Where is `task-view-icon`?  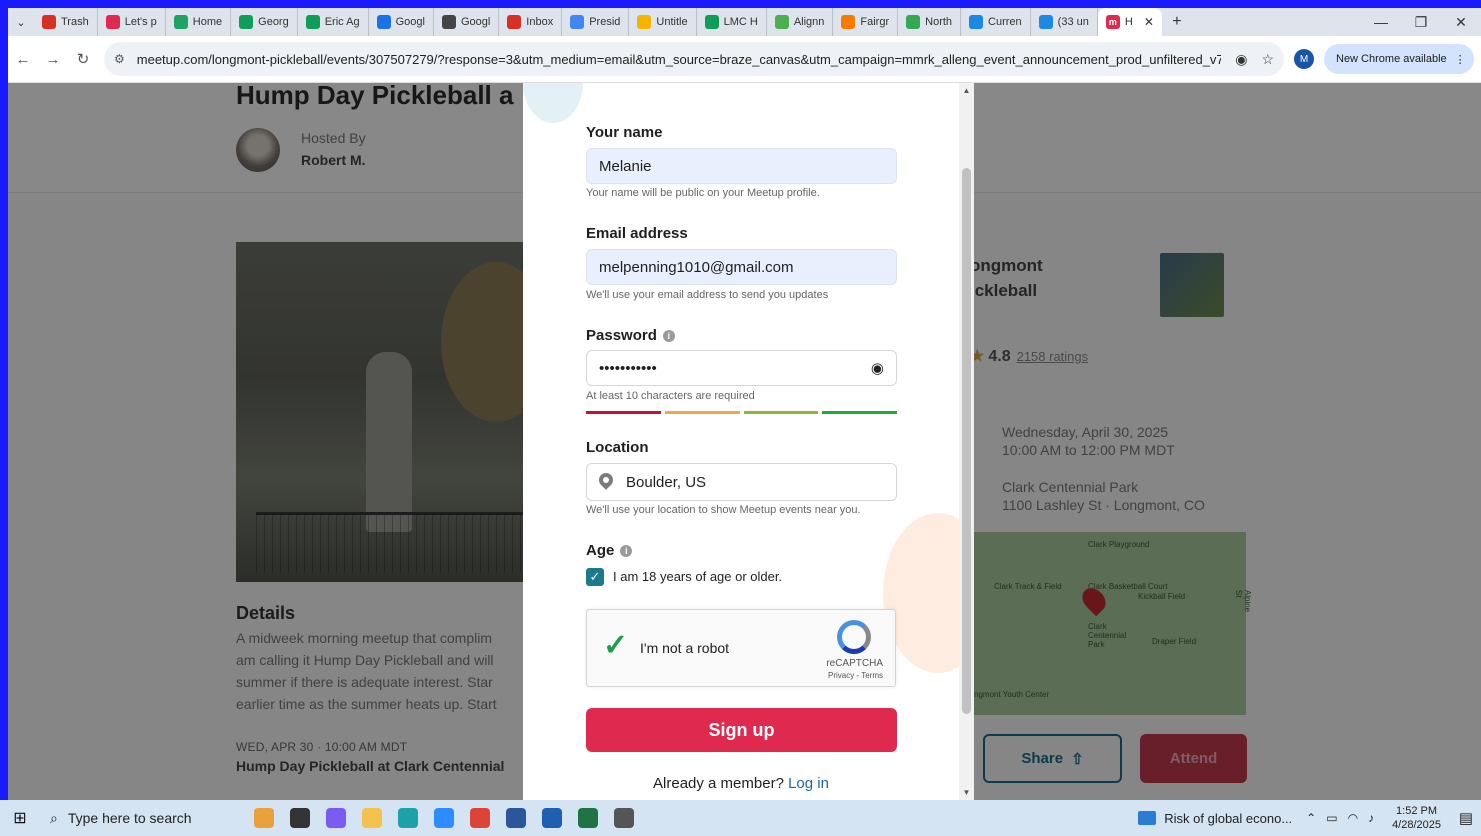 task-view-icon is located at coordinates (300, 818).